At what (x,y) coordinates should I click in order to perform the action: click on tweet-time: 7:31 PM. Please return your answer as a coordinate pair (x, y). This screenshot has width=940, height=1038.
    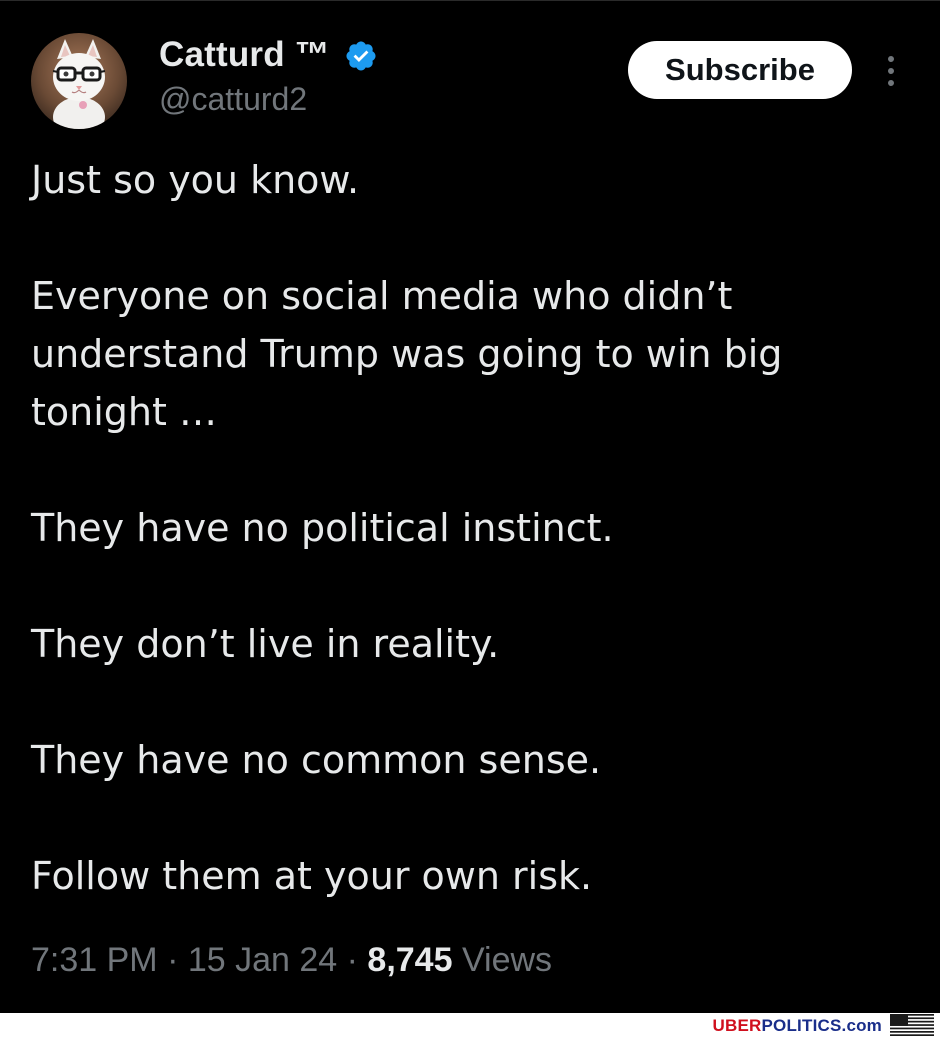
    Looking at the image, I should click on (94, 960).